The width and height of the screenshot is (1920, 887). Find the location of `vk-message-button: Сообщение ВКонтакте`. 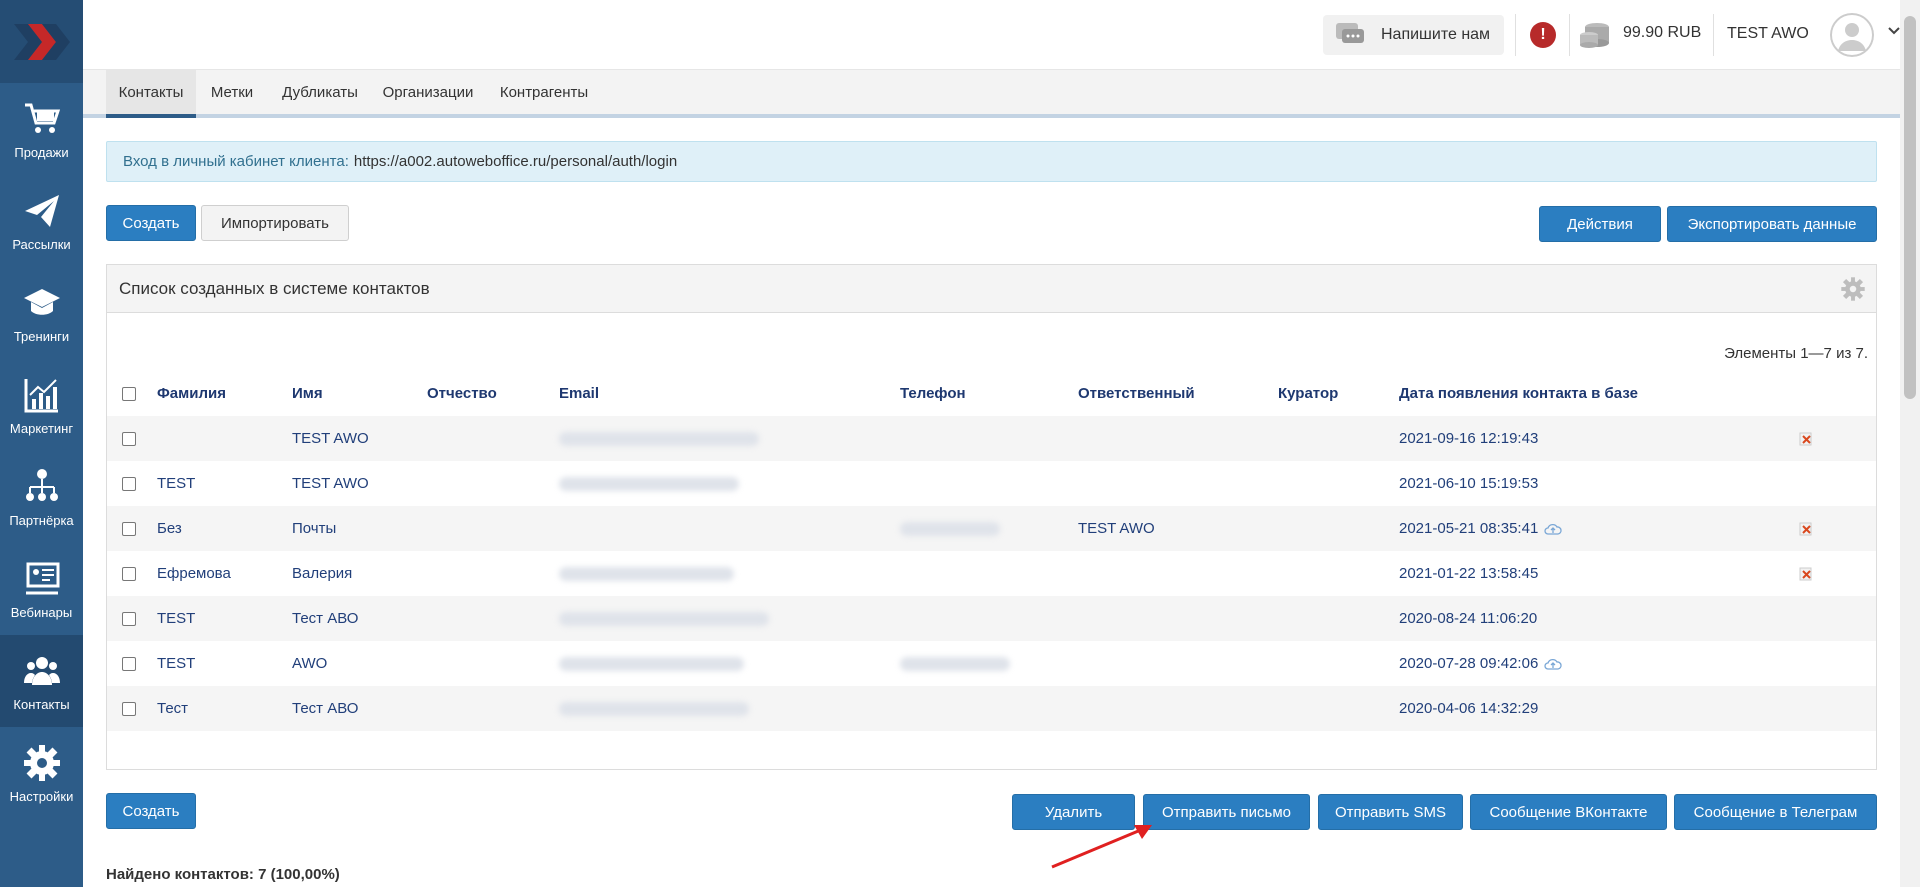

vk-message-button: Сообщение ВКонтакте is located at coordinates (1568, 812).